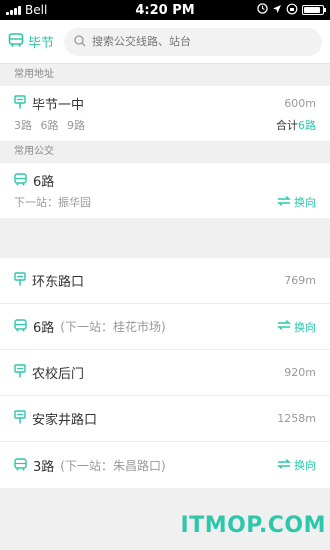 The width and height of the screenshot is (330, 550). Describe the element at coordinates (165, 113) in the screenshot. I see `frequent-place-card: 毕节一中 600m 3路 6路 9路 合计6路` at that location.